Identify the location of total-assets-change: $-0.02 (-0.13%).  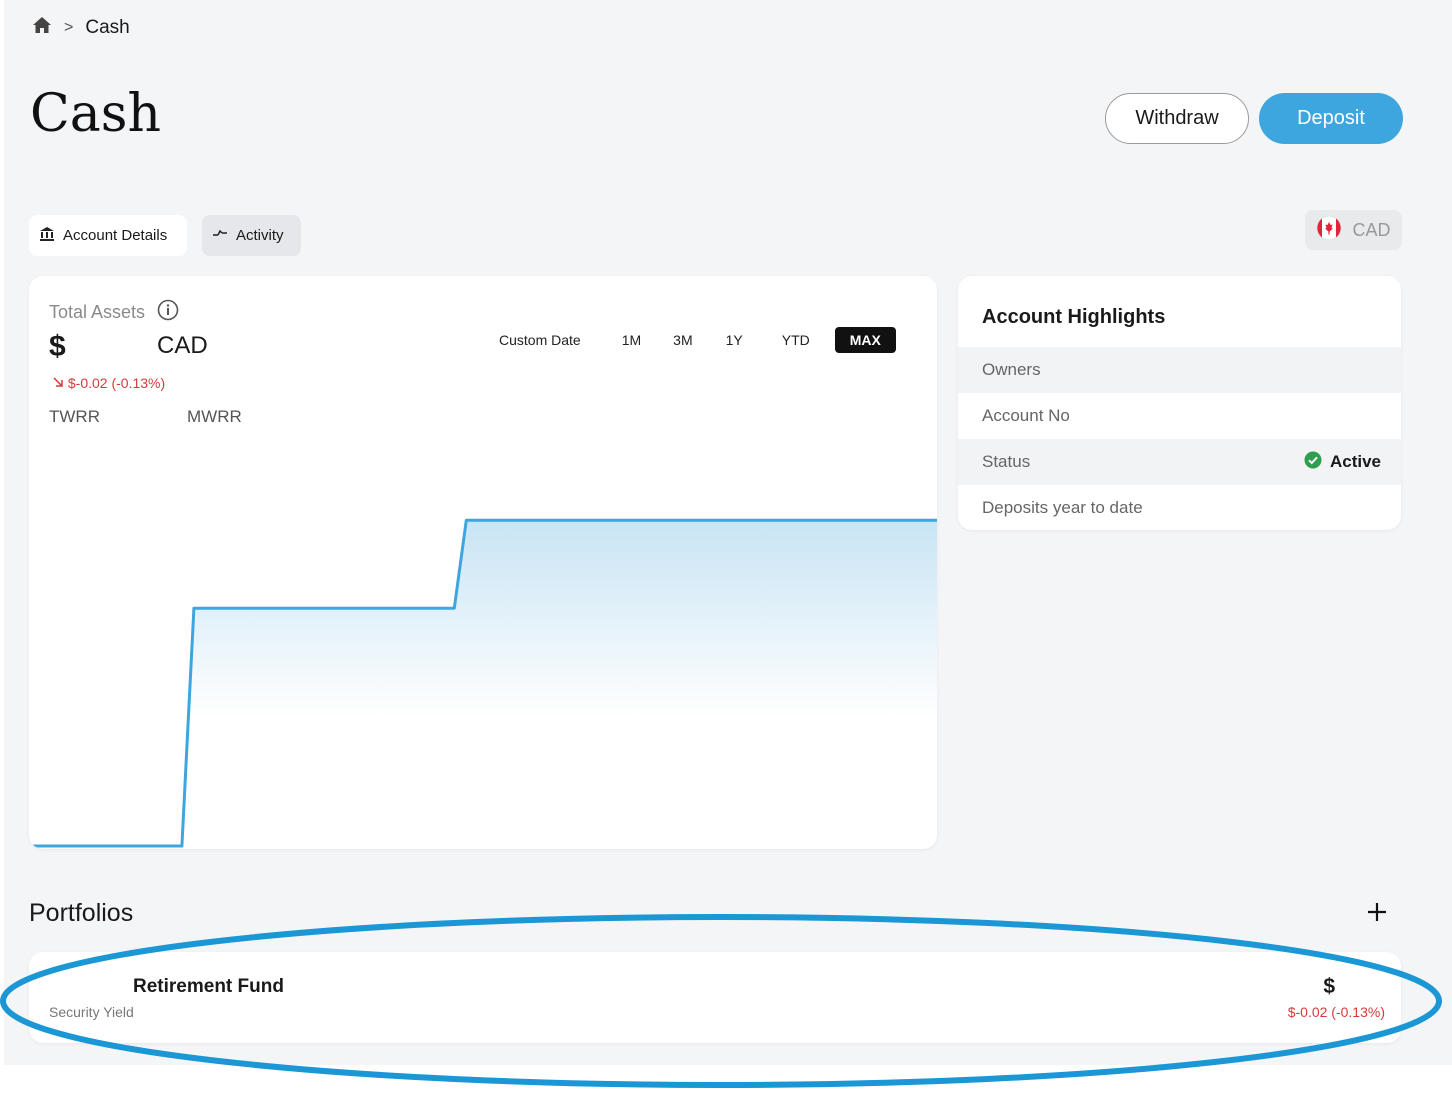
(109, 383).